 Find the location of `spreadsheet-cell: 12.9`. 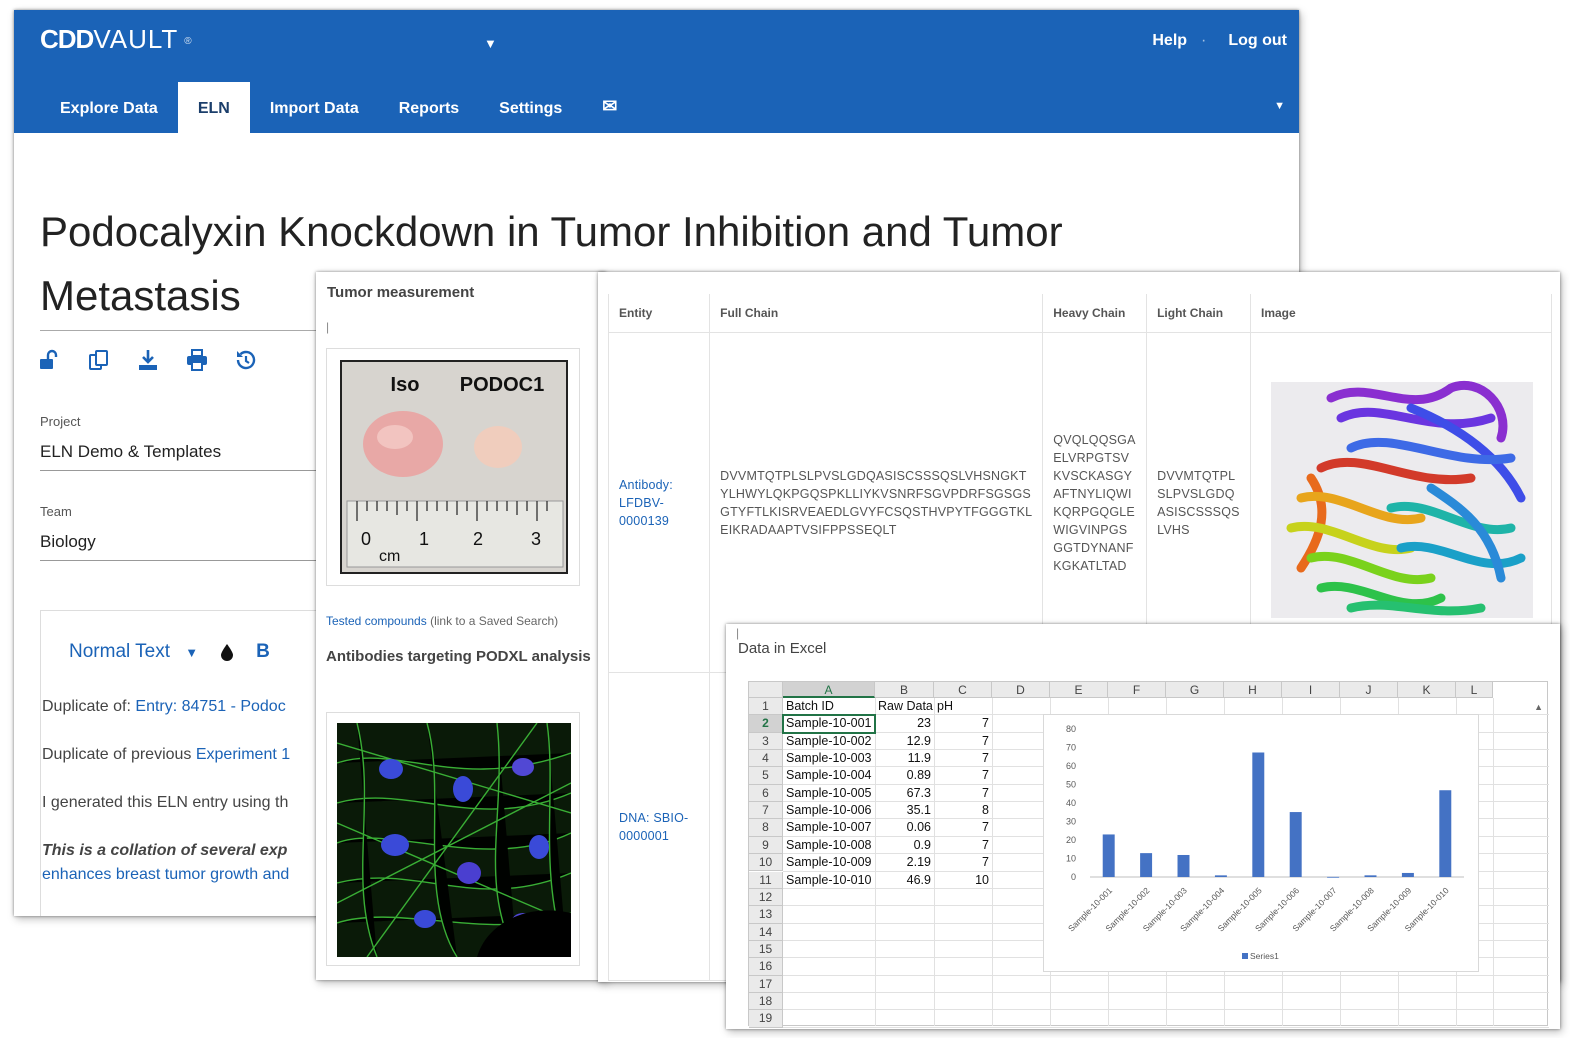

spreadsheet-cell: 12.9 is located at coordinates (904, 741).